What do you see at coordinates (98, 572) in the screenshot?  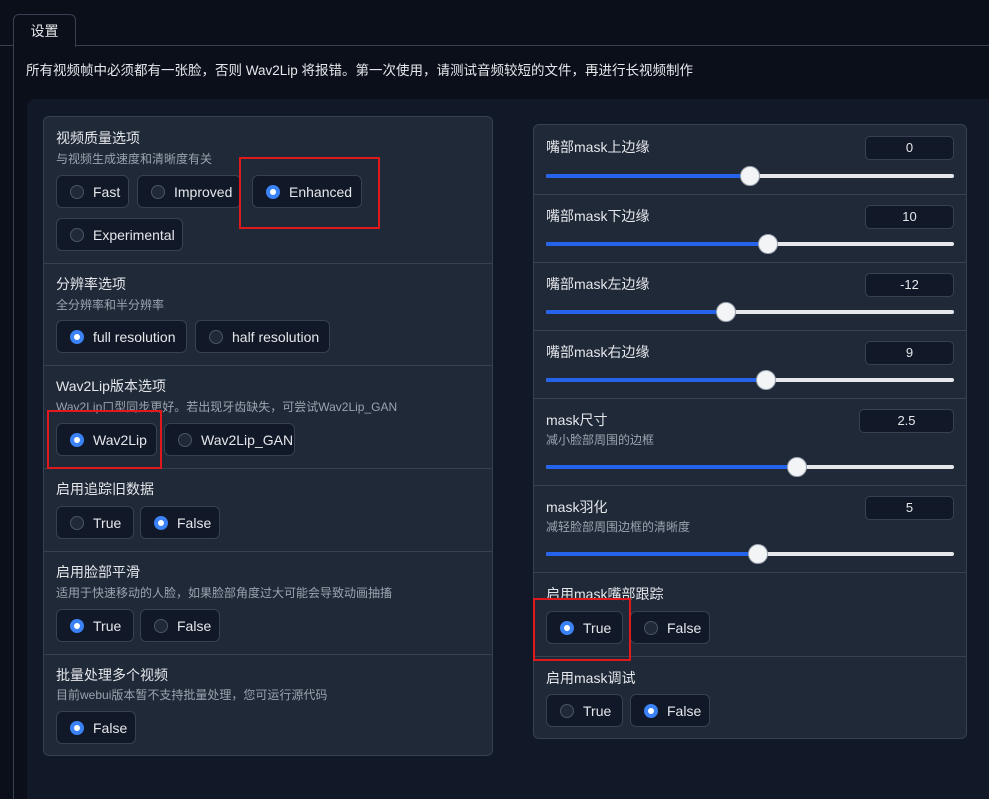 I see `smoothing-title: 启用脸部平滑` at bounding box center [98, 572].